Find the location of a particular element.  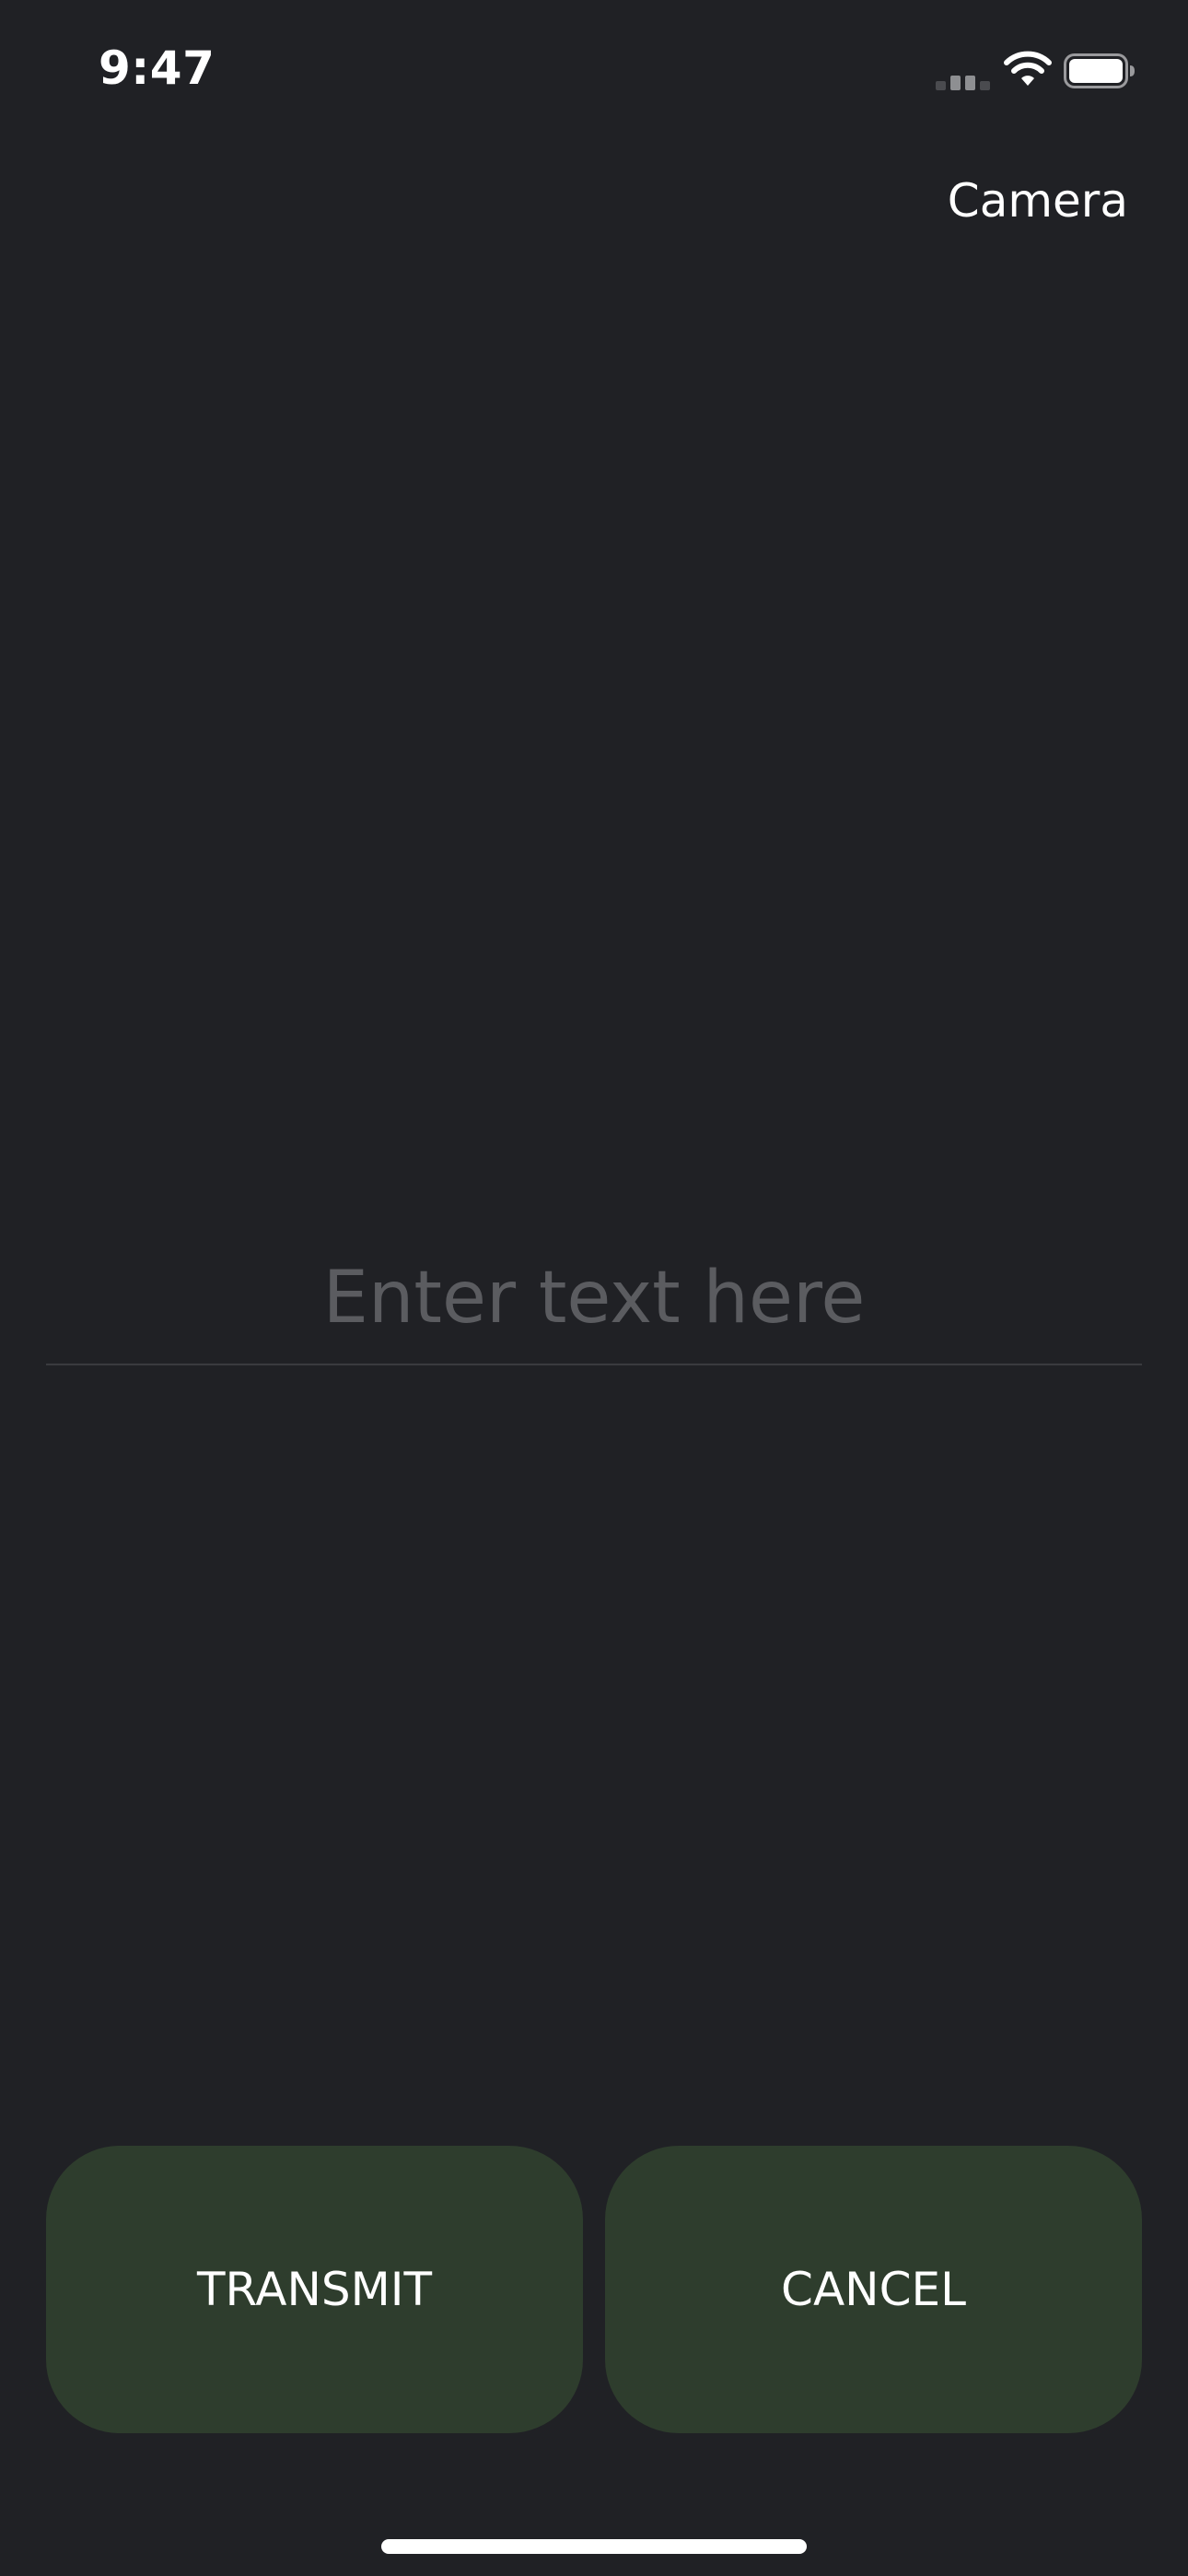

status-bar: 9:47 is located at coordinates (594, 73).